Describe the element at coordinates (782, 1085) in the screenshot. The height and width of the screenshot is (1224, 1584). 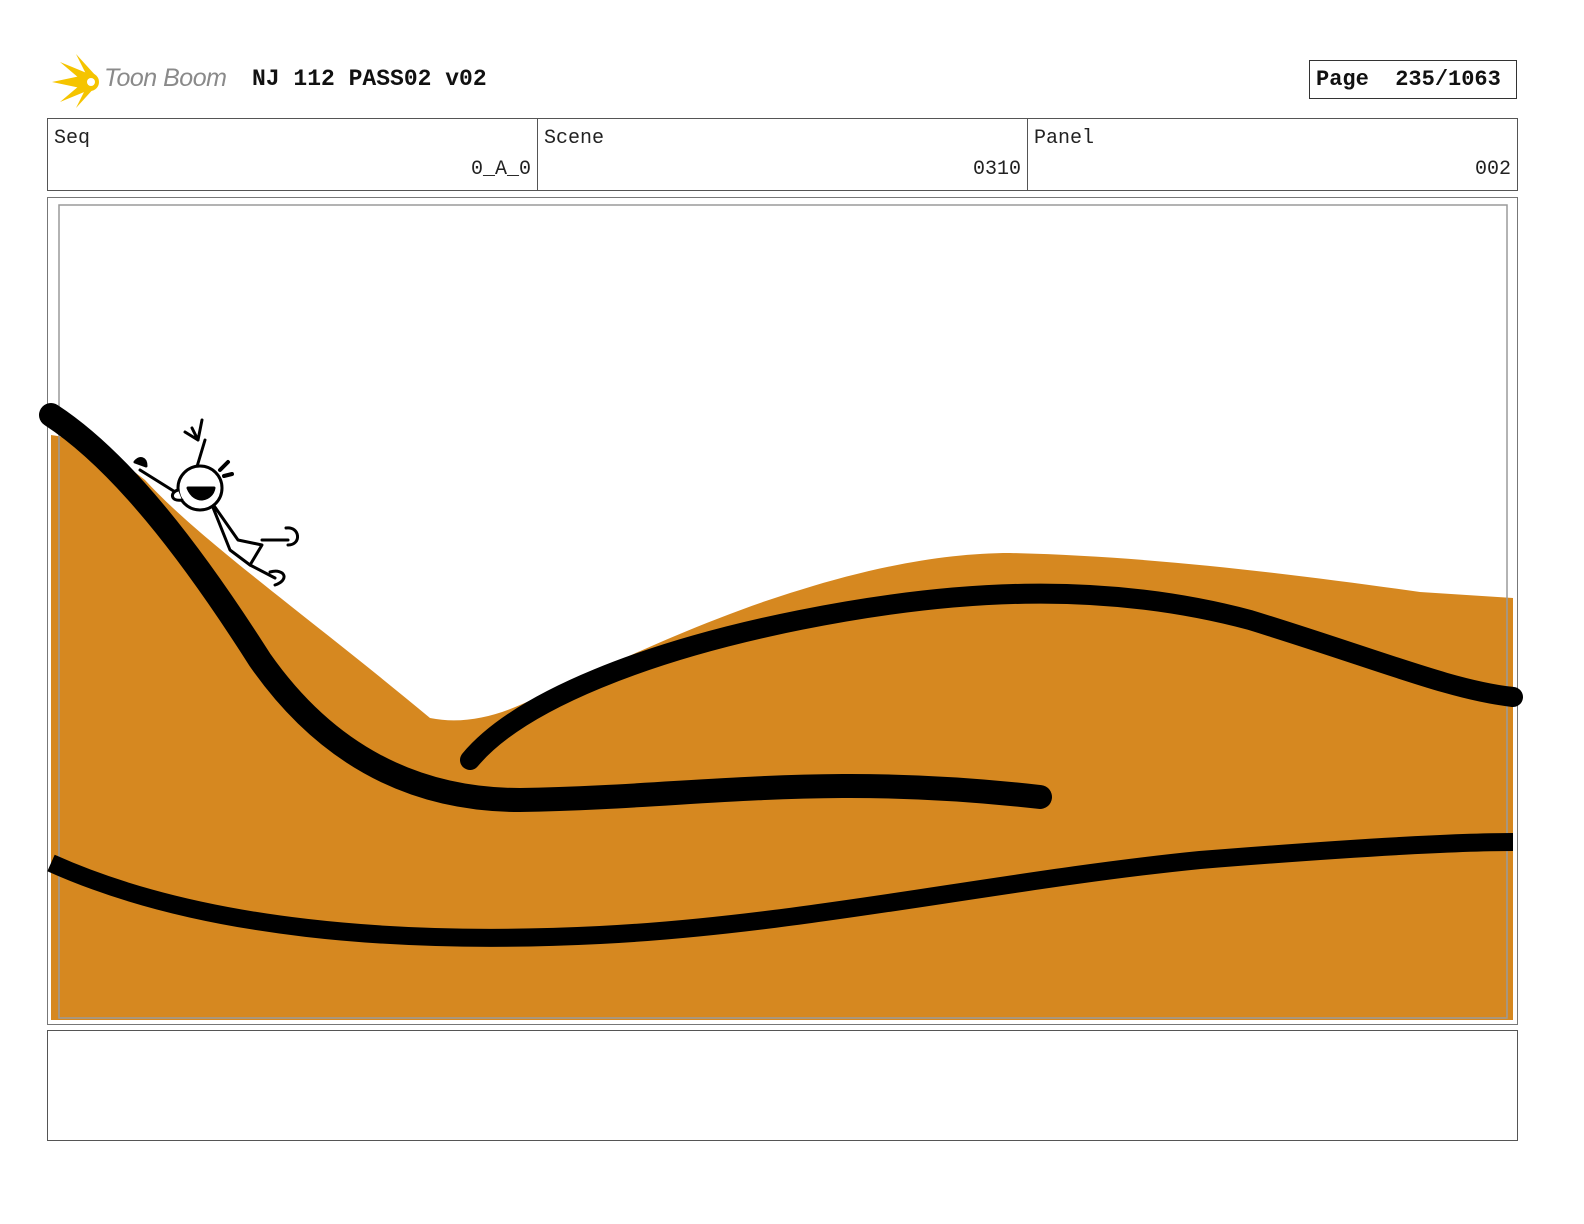
I see `notes-box` at that location.